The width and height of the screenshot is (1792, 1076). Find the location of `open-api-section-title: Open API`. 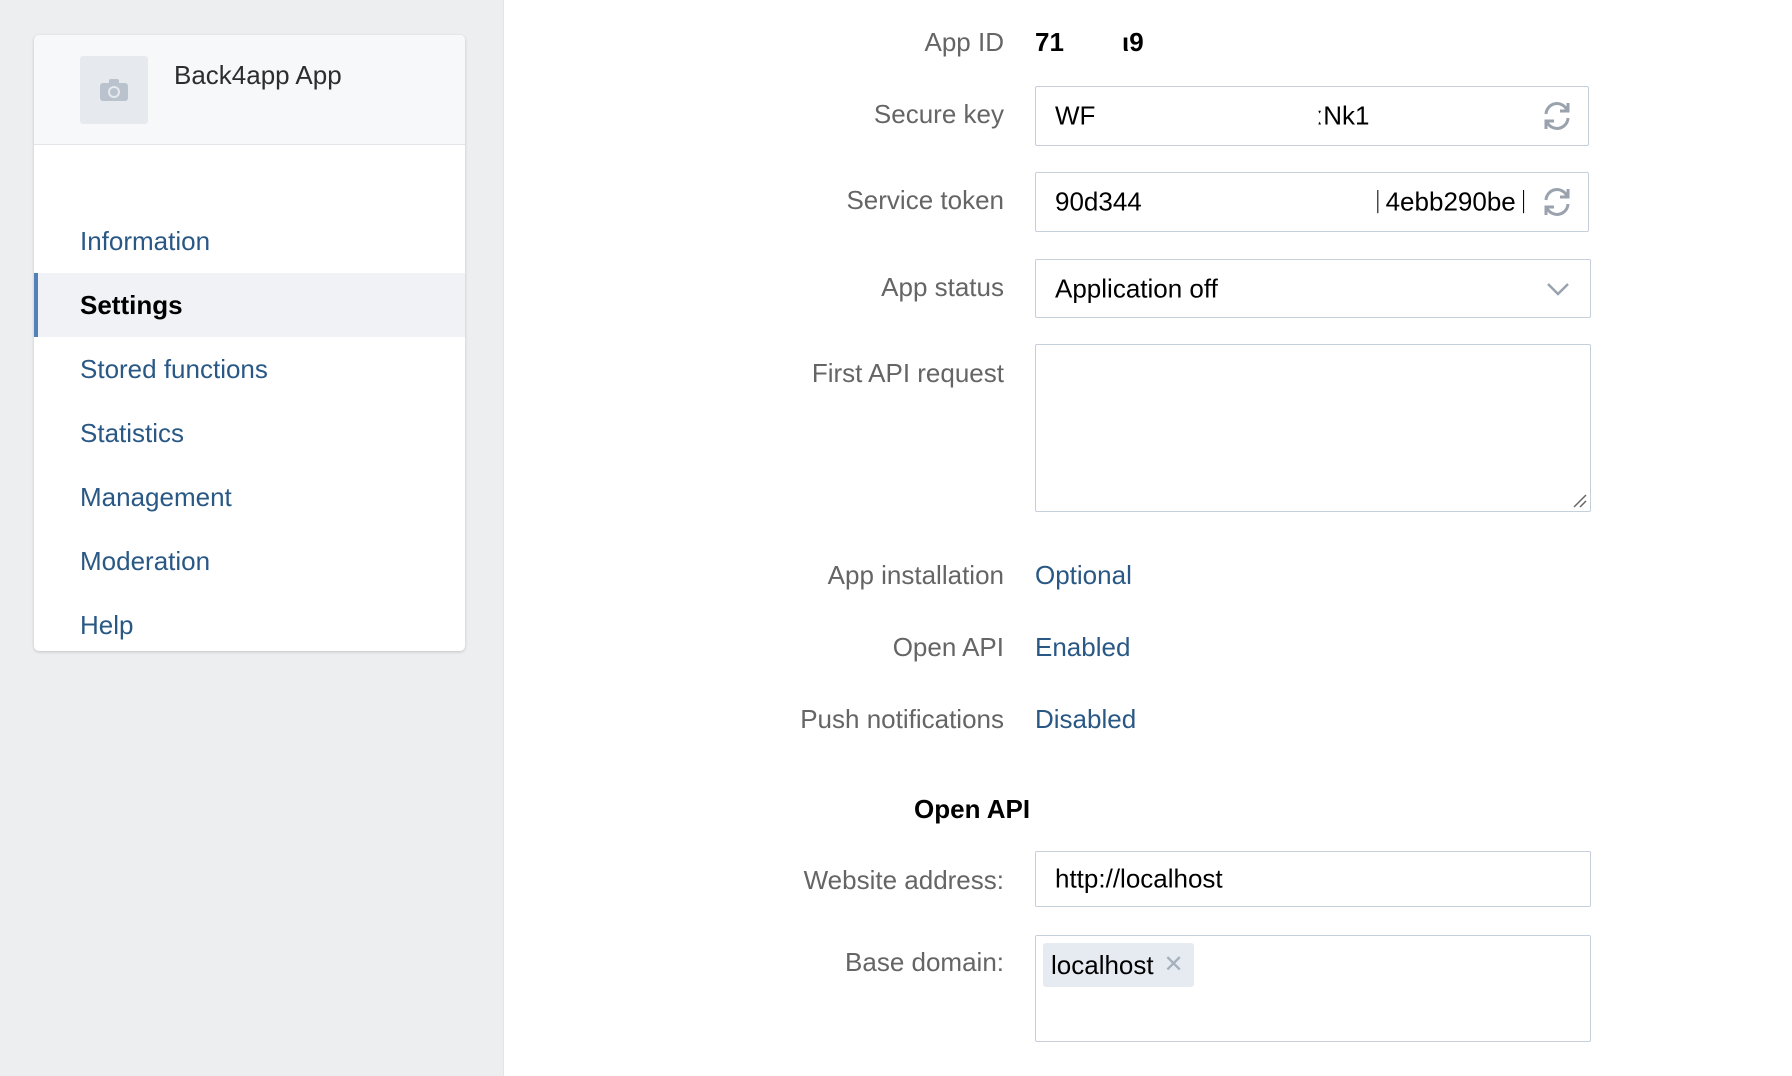

open-api-section-title: Open API is located at coordinates (972, 809).